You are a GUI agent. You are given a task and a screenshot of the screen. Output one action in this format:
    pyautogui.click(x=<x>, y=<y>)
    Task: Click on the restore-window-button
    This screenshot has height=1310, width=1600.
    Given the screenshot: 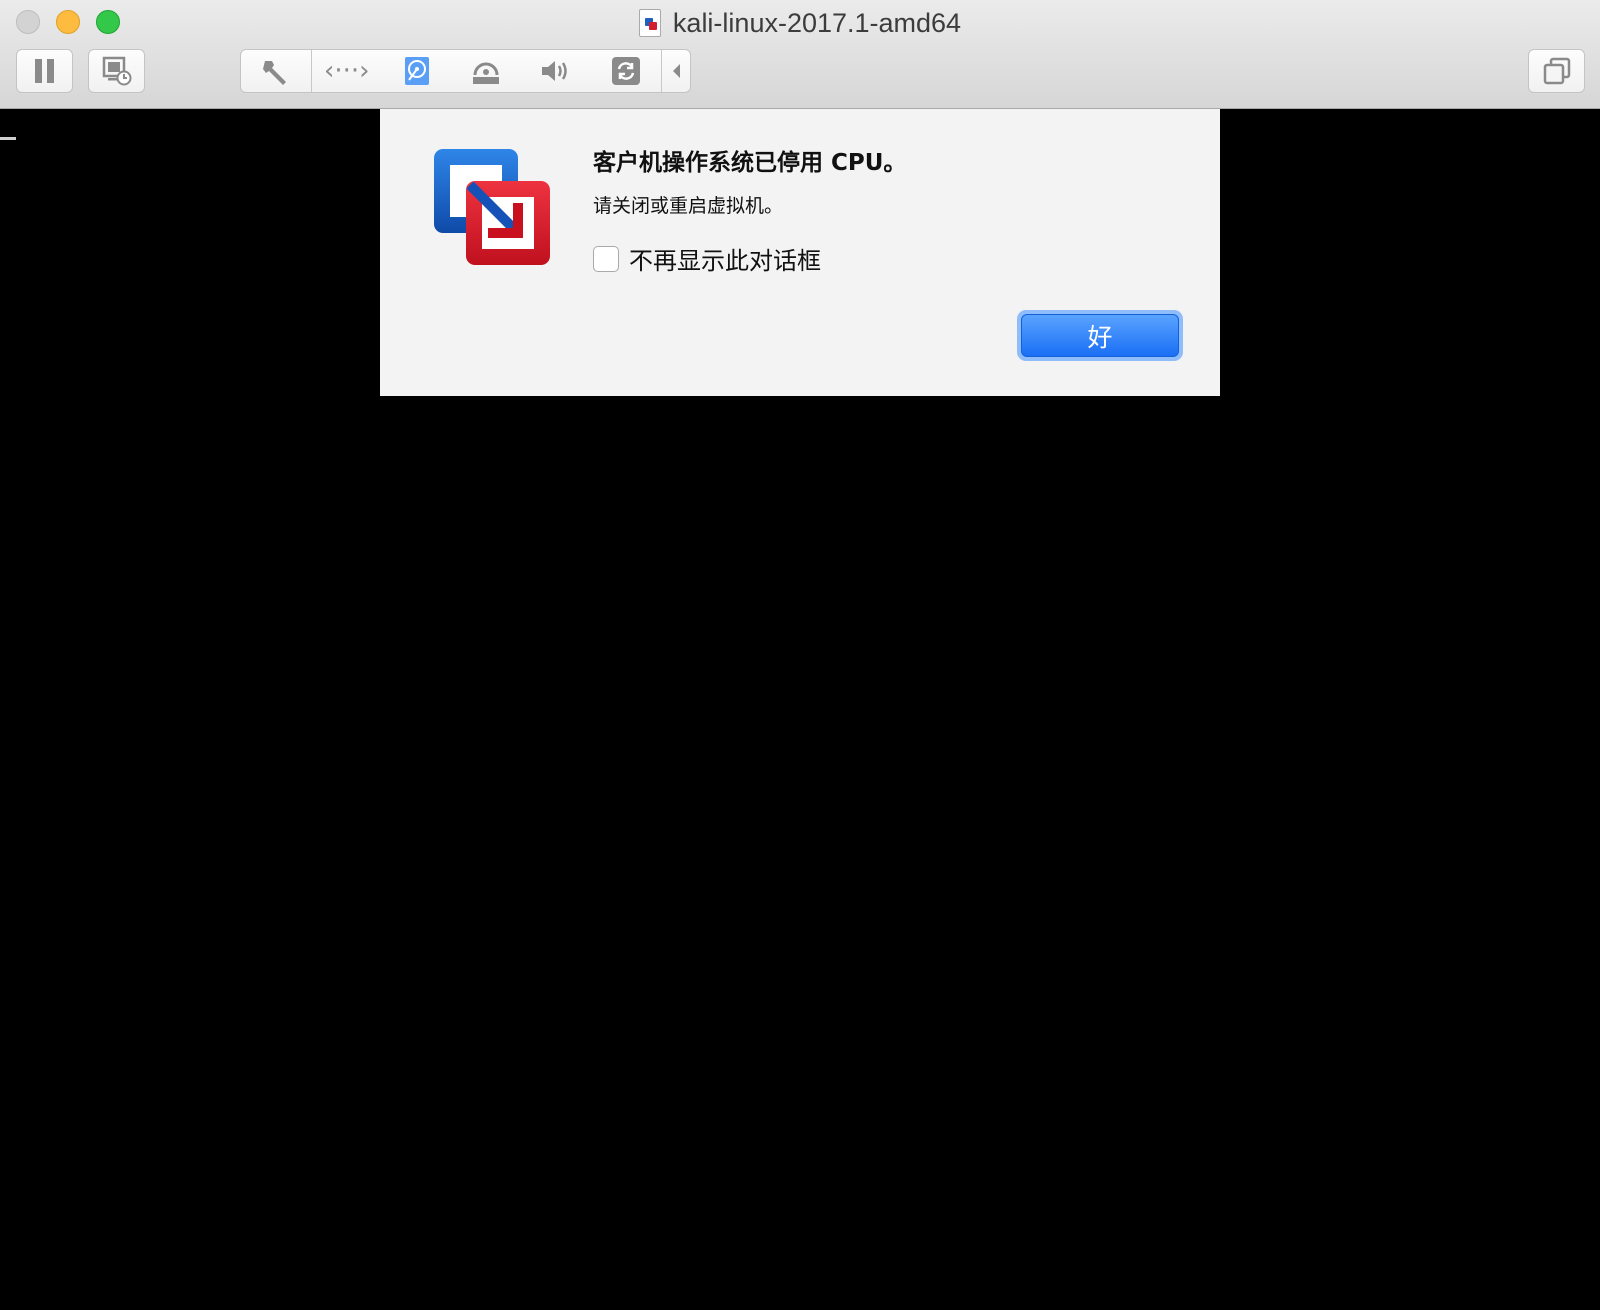 What is the action you would take?
    pyautogui.click(x=1556, y=71)
    